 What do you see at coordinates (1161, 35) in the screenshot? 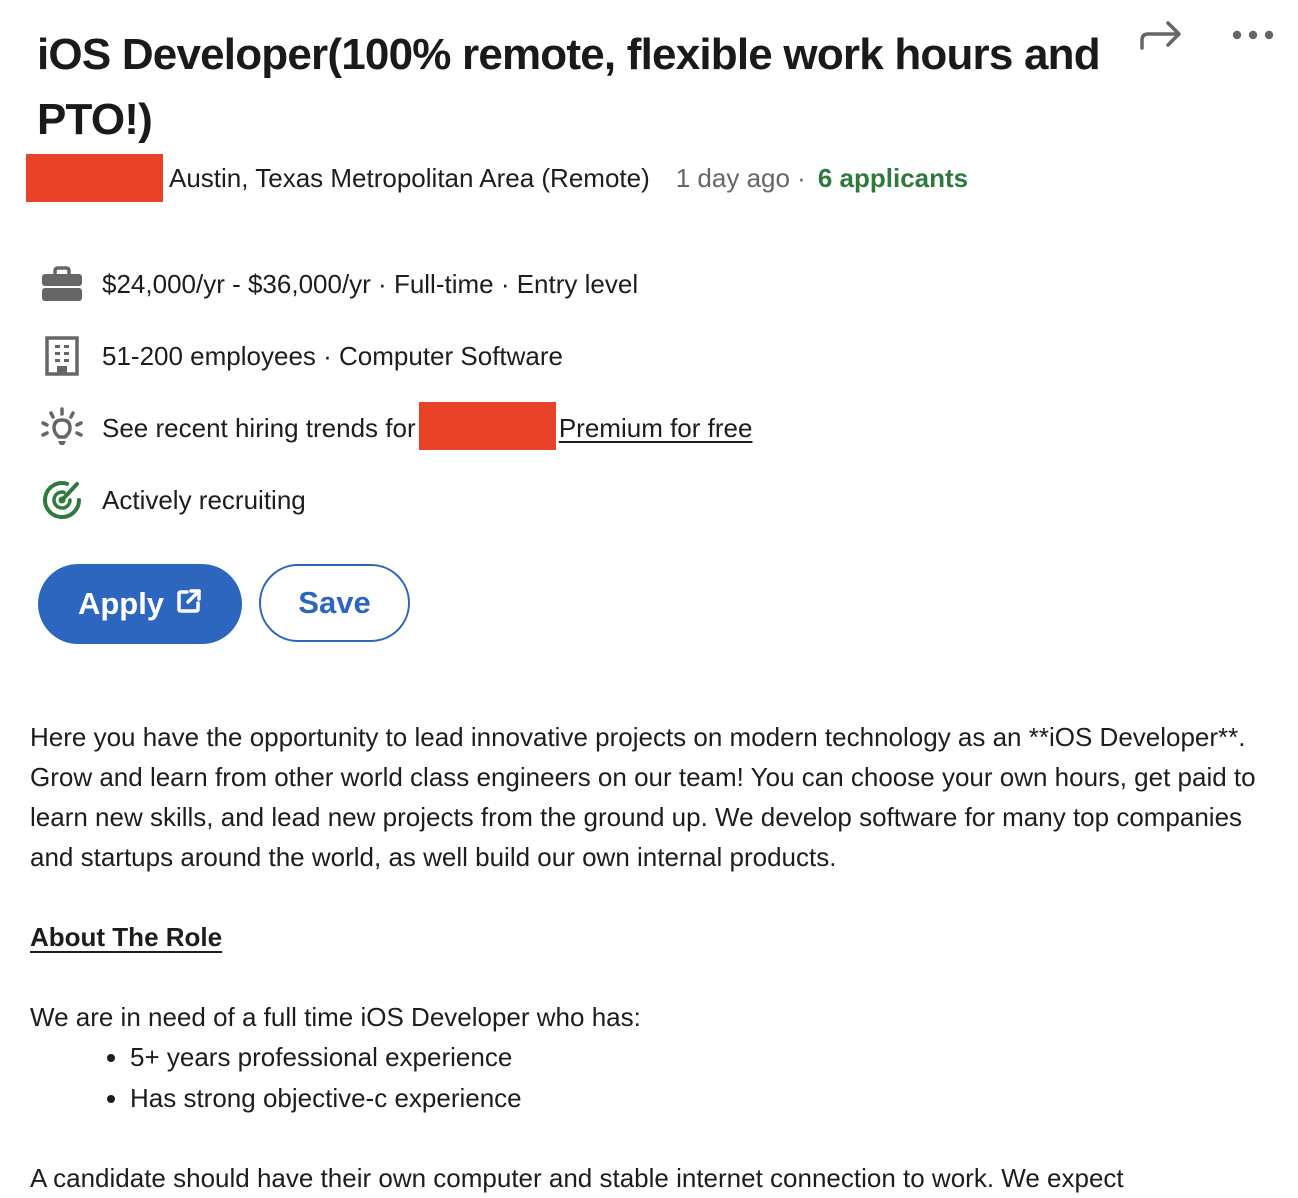
I see `share-arrow-icon` at bounding box center [1161, 35].